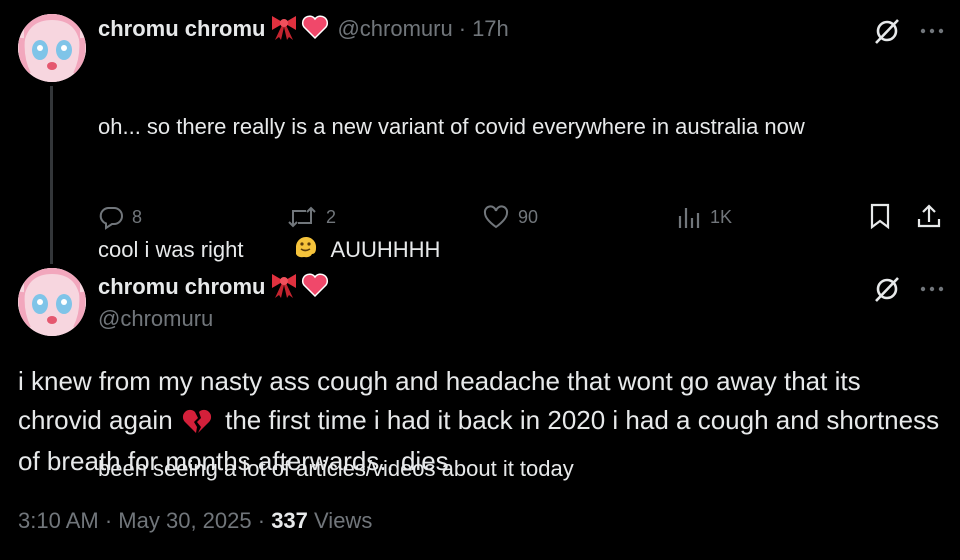  What do you see at coordinates (289, 520) in the screenshot?
I see `views-count: 337` at bounding box center [289, 520].